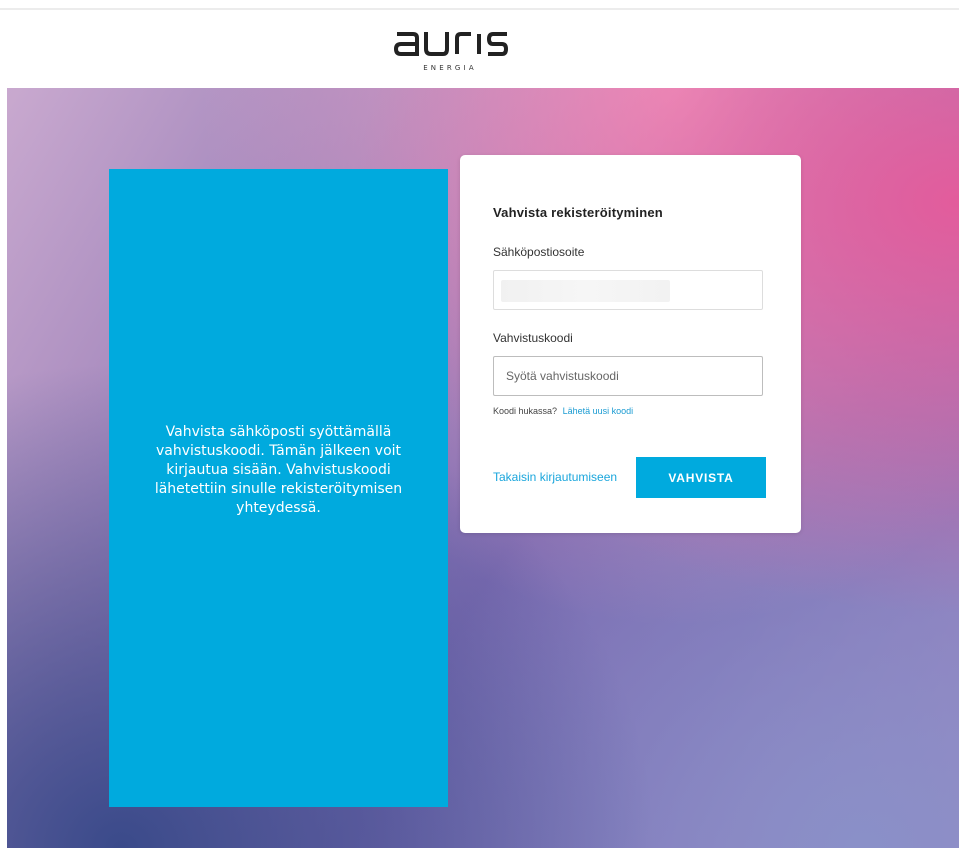 The width and height of the screenshot is (959, 848). Describe the element at coordinates (525, 411) in the screenshot. I see `lost-code-text: Koodi hukassa?` at that location.